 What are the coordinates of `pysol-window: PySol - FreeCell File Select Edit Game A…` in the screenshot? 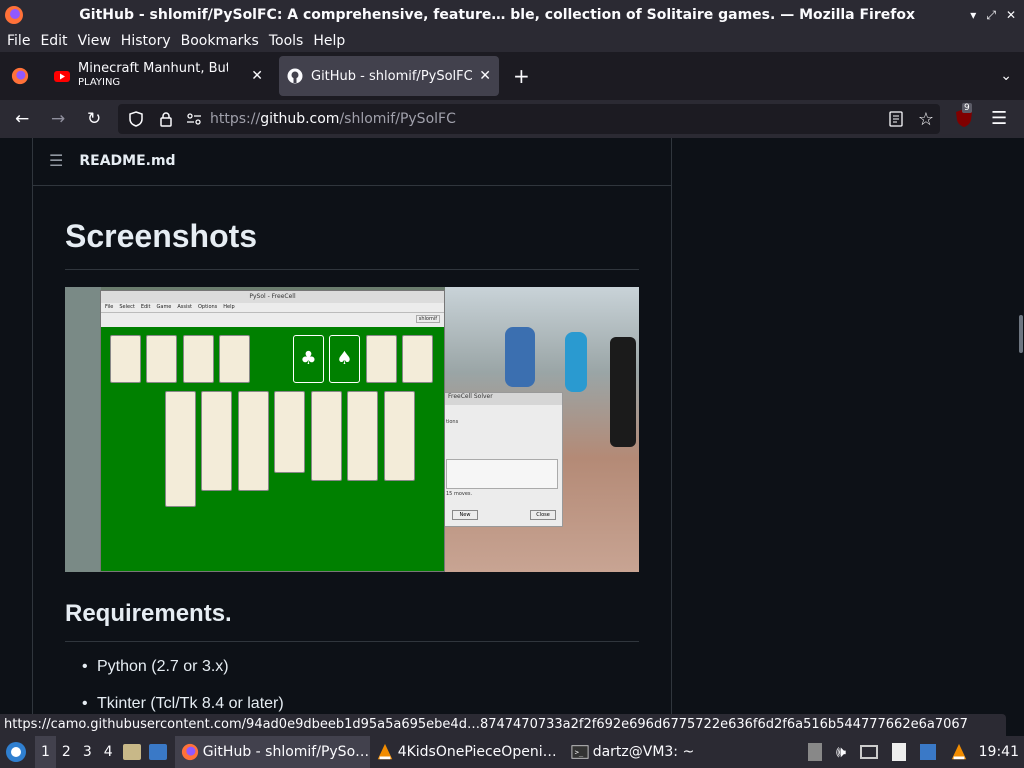 It's located at (272, 431).